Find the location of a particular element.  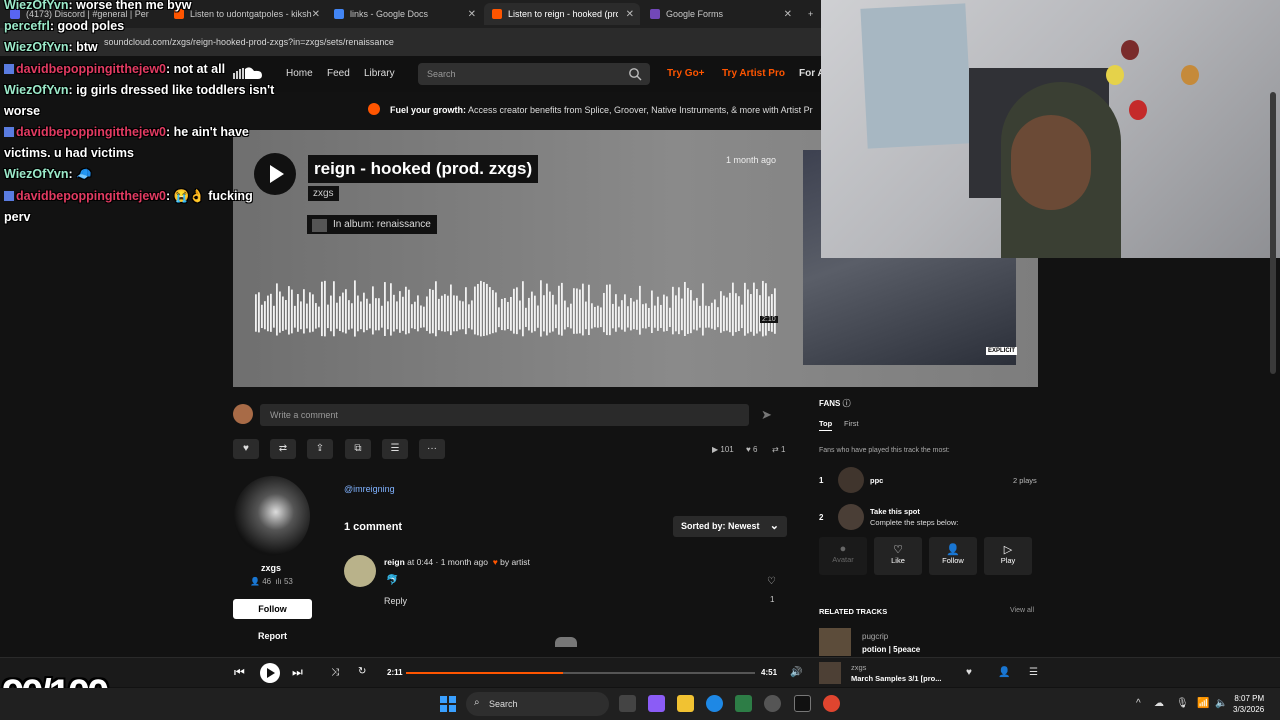

settings-icon is located at coordinates (772, 703).